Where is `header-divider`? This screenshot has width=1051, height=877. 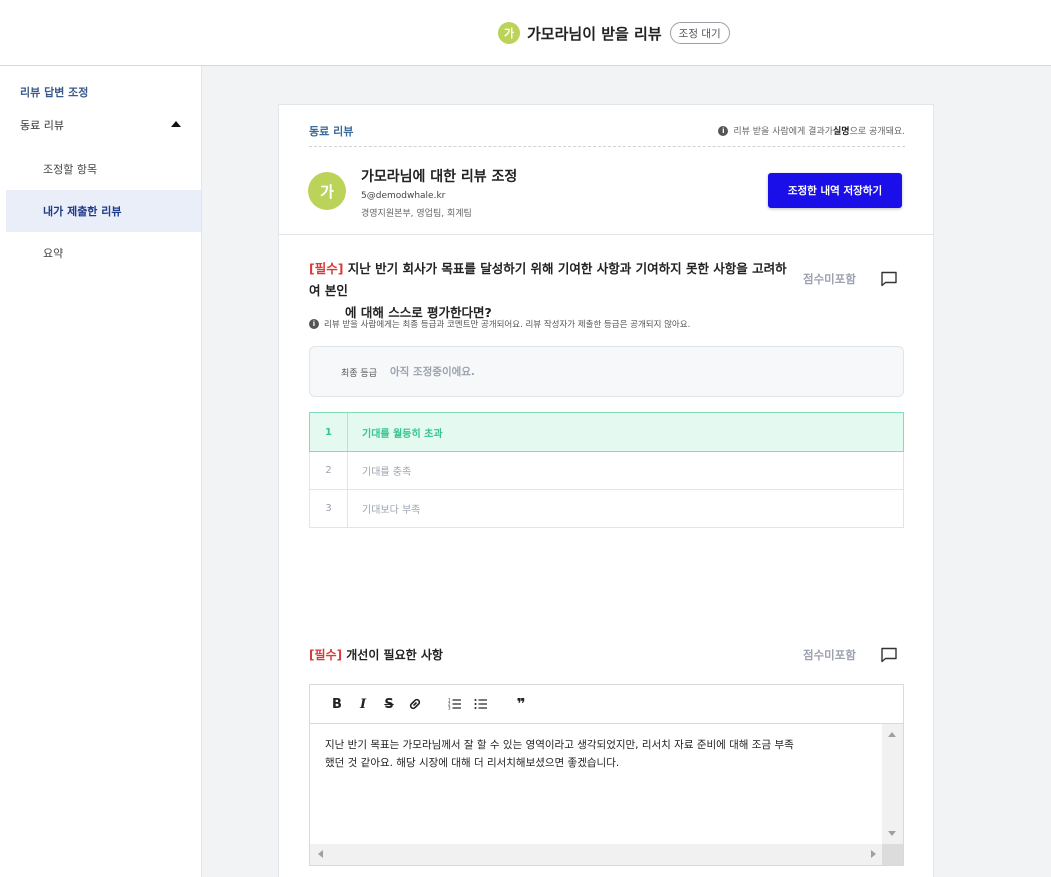
header-divider is located at coordinates (606, 234).